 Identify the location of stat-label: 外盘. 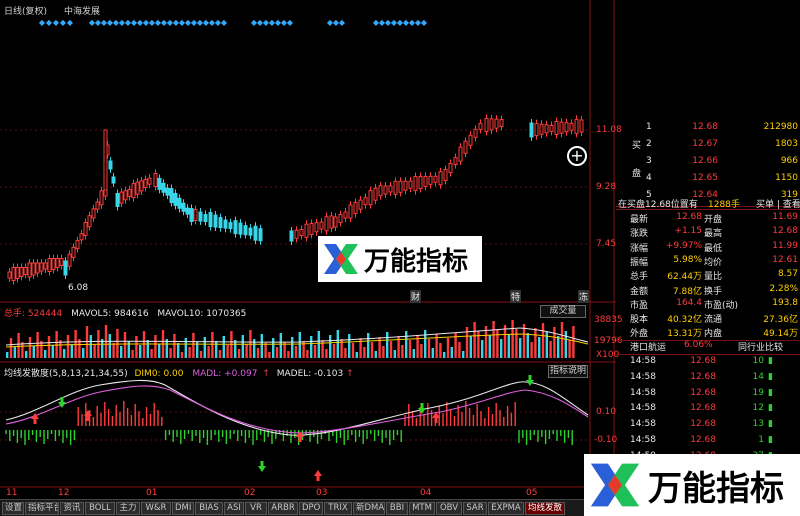
(639, 334).